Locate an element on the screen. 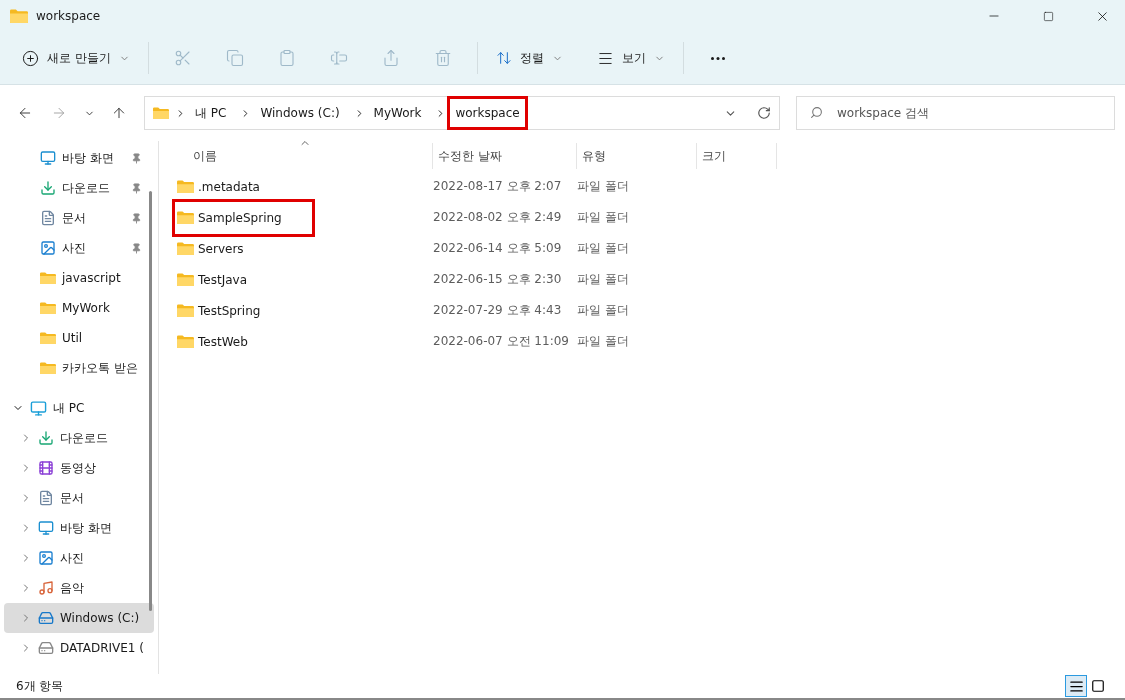  window-title: workspace is located at coordinates (69, 16).